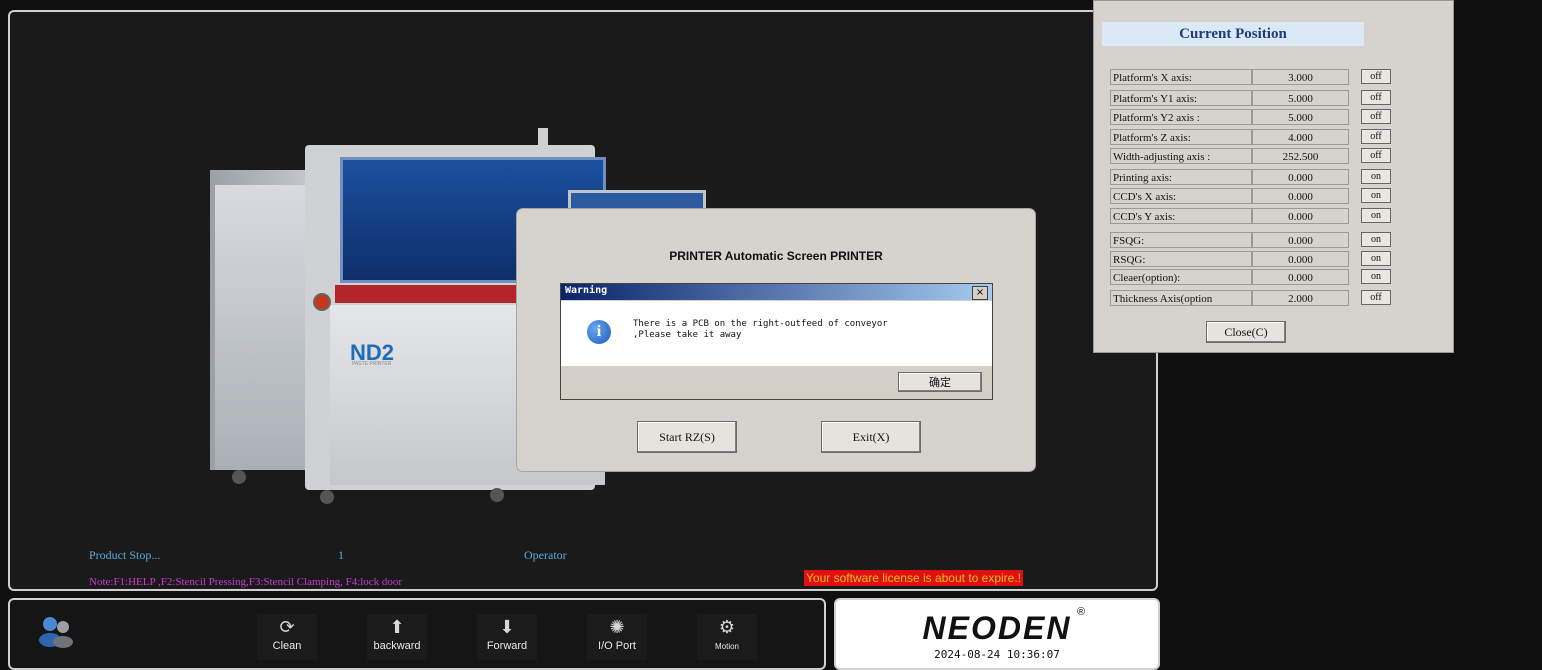 Image resolution: width=1542 pixels, height=670 pixels. I want to click on position-row-value: 252.500, so click(1300, 156).